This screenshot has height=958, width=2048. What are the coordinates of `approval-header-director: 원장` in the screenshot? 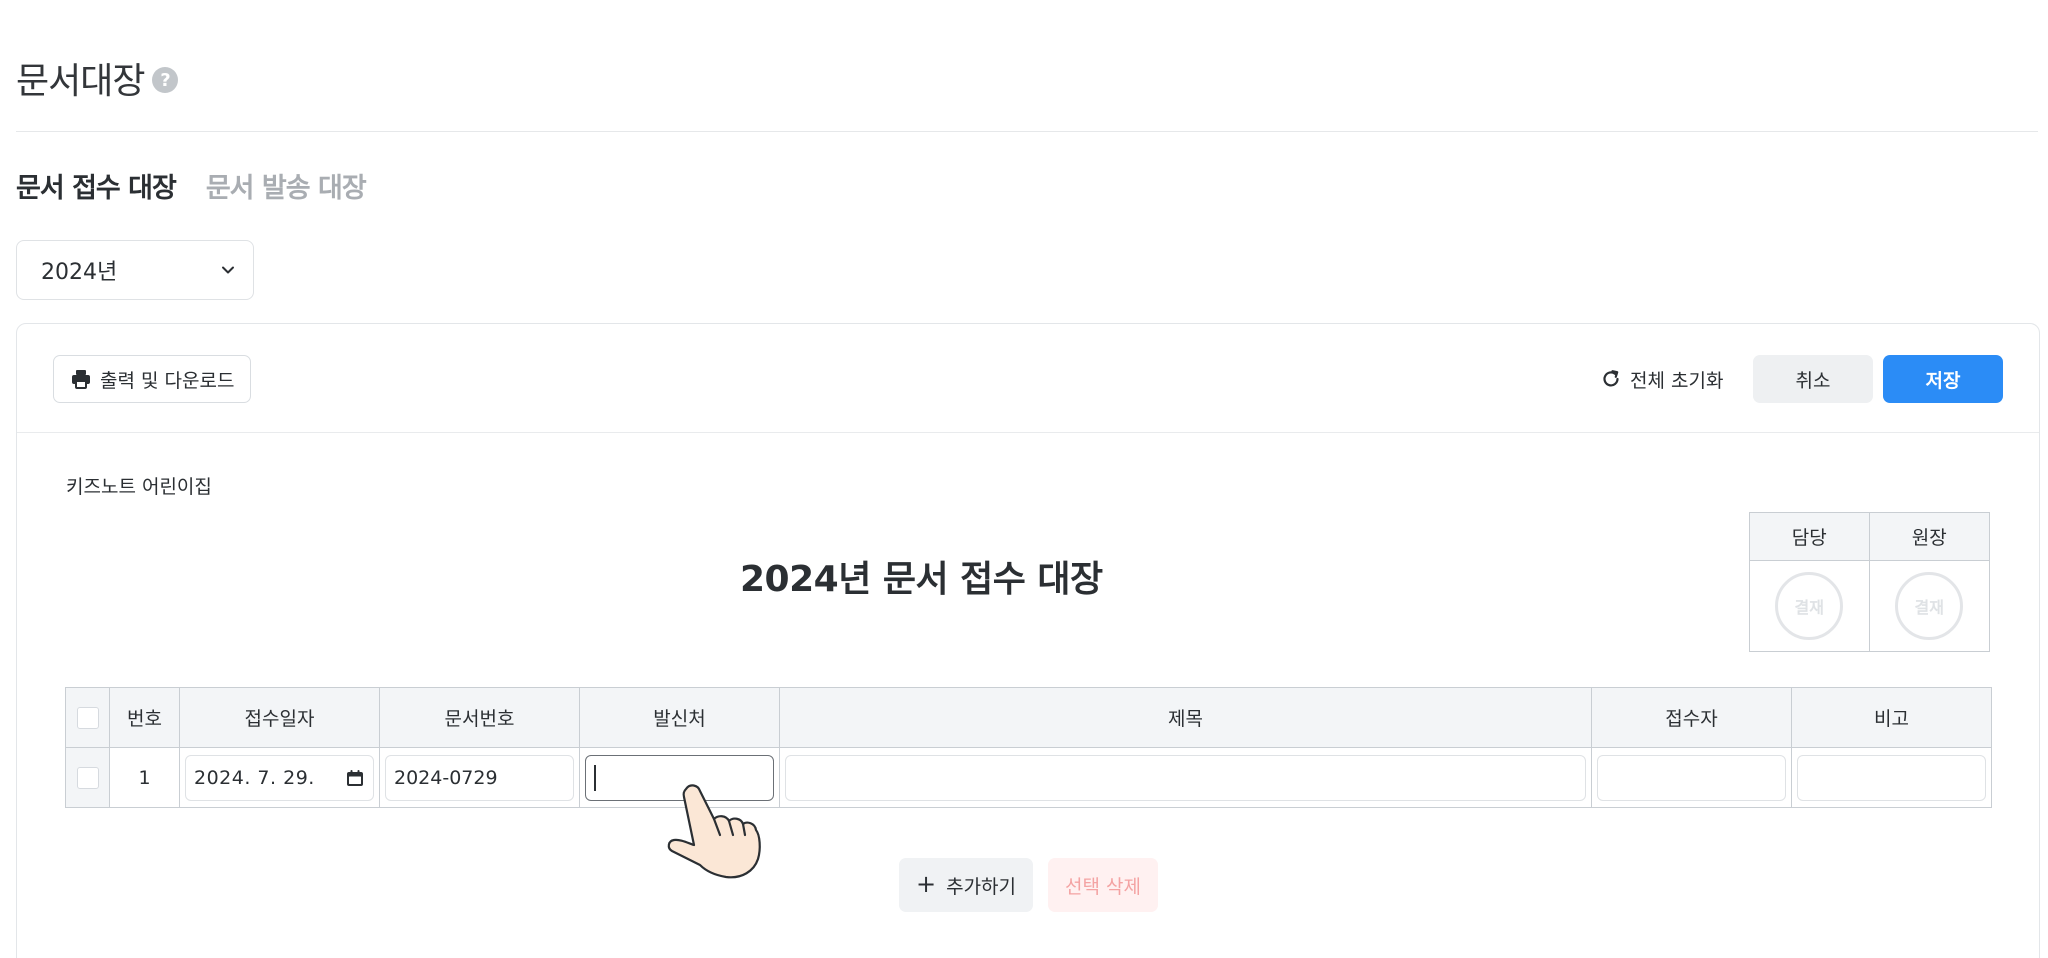 It's located at (1929, 537).